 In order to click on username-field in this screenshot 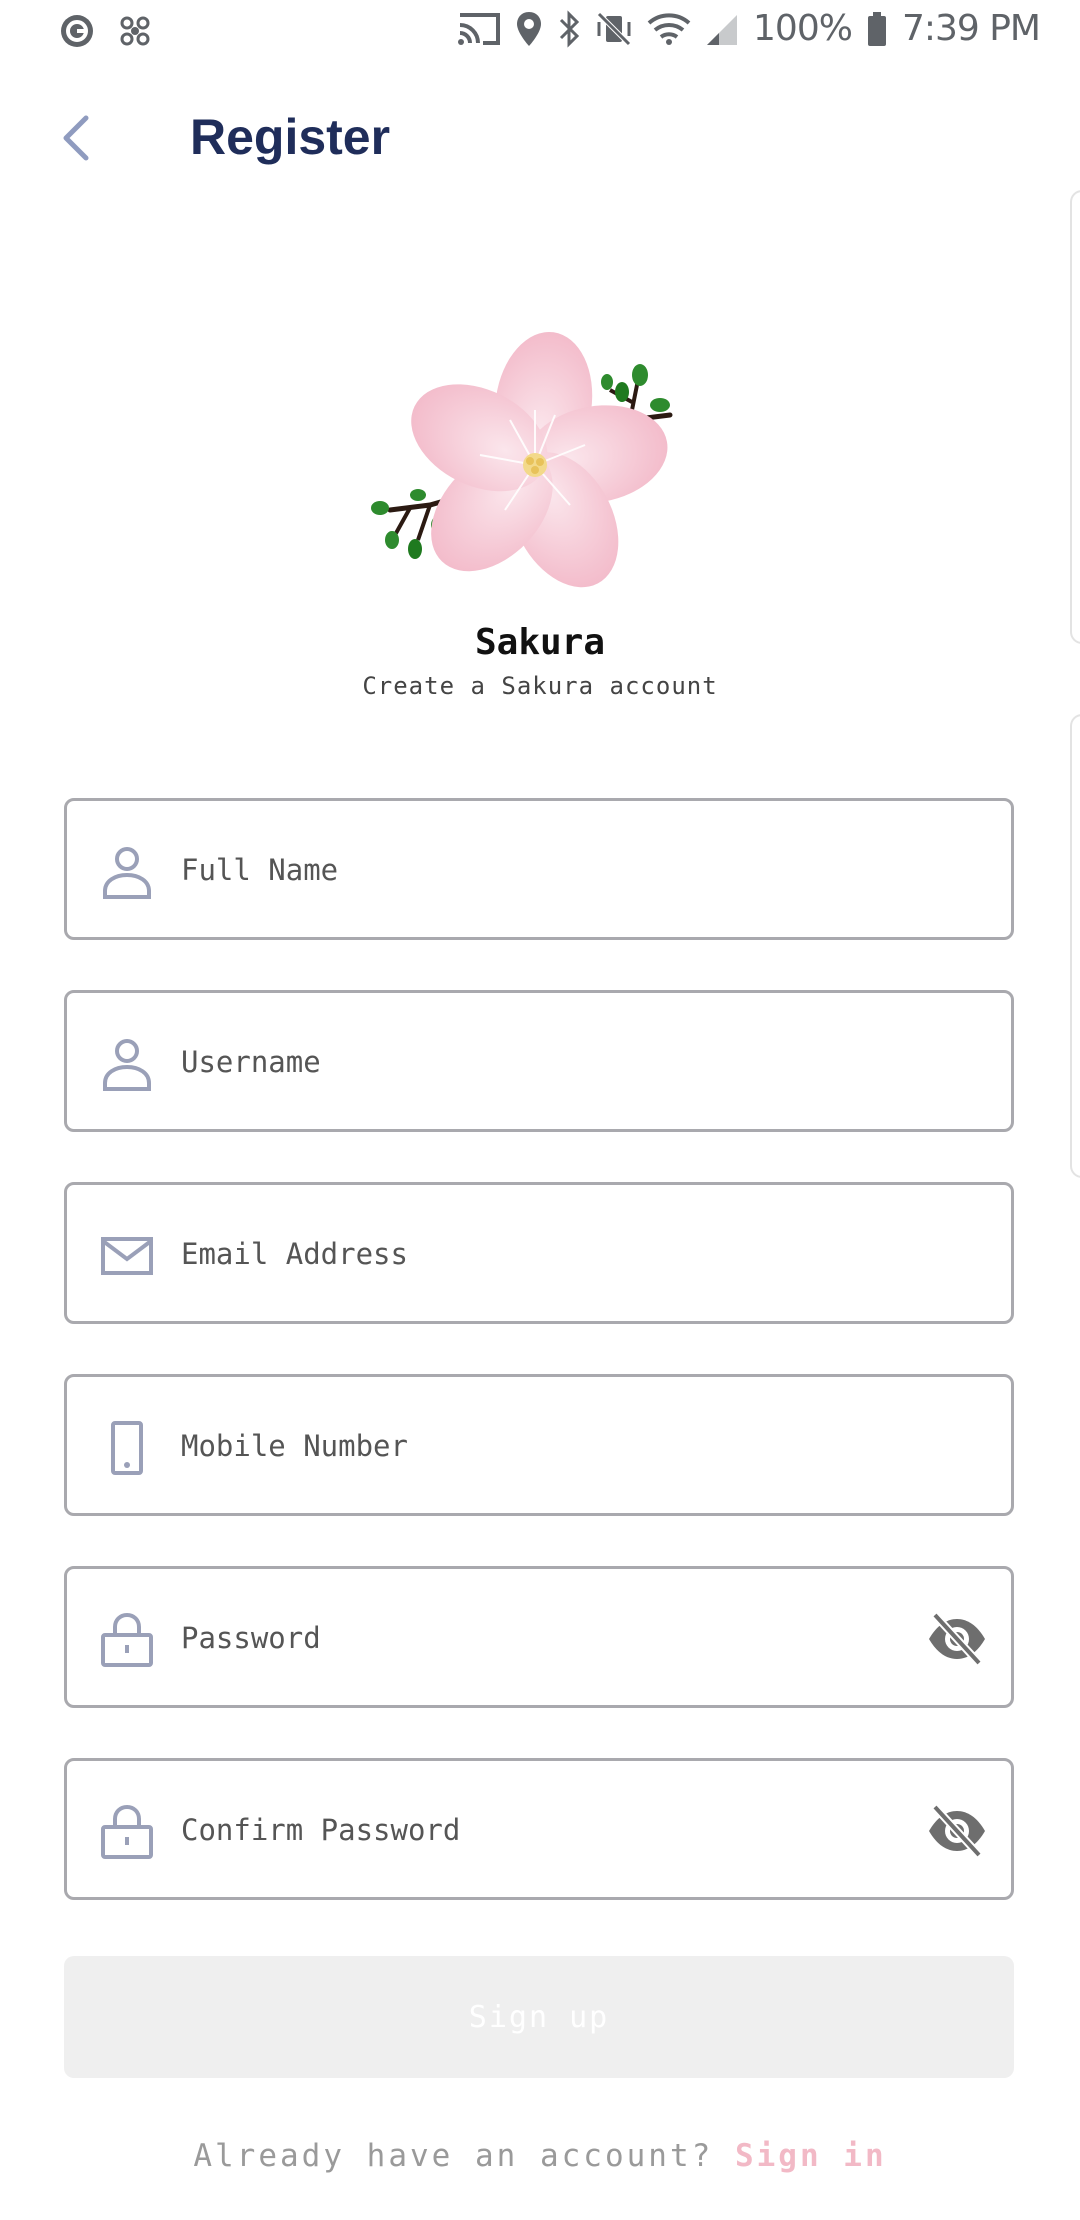, I will do `click(539, 1061)`.